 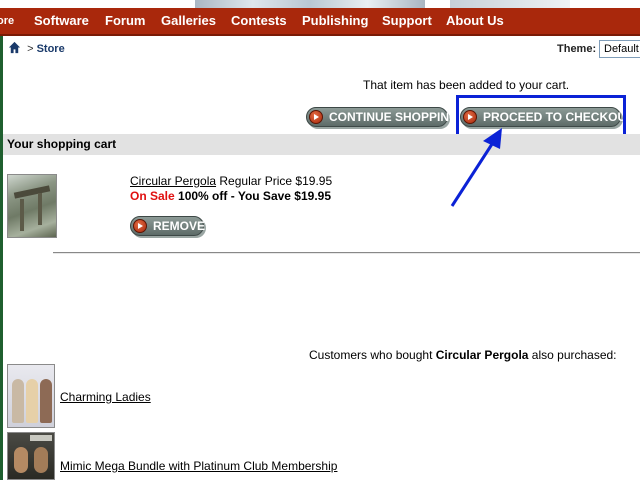 What do you see at coordinates (482, 355) in the screenshot?
I see `also-purchased-product: Circular Pergola` at bounding box center [482, 355].